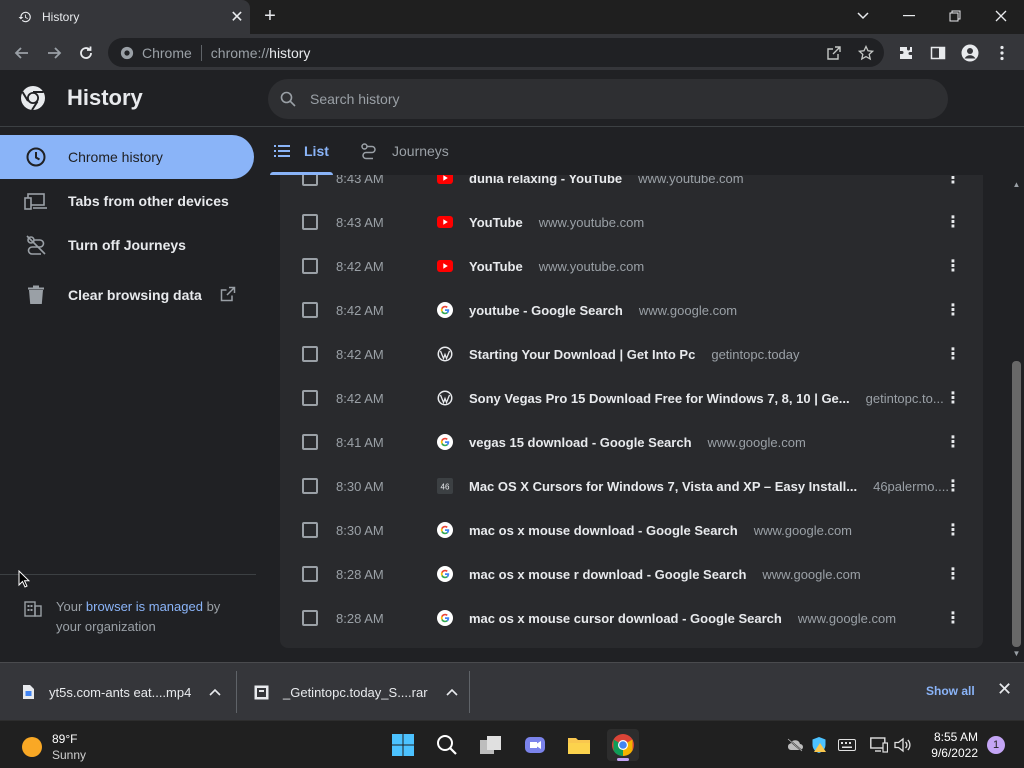  What do you see at coordinates (623, 745) in the screenshot?
I see `chrome-taskbar-icon` at bounding box center [623, 745].